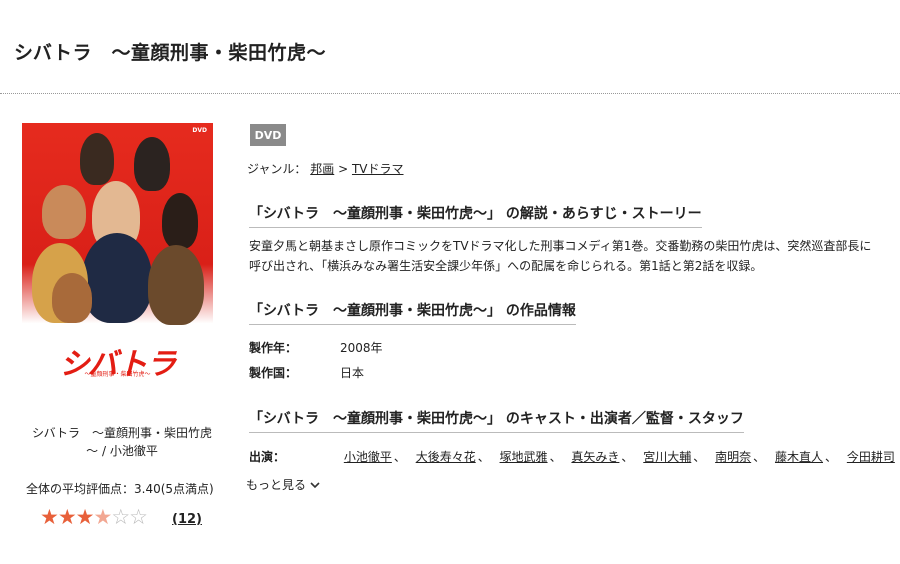 The height and width of the screenshot is (564, 900). What do you see at coordinates (352, 373) in the screenshot?
I see `country-value: 日本` at bounding box center [352, 373].